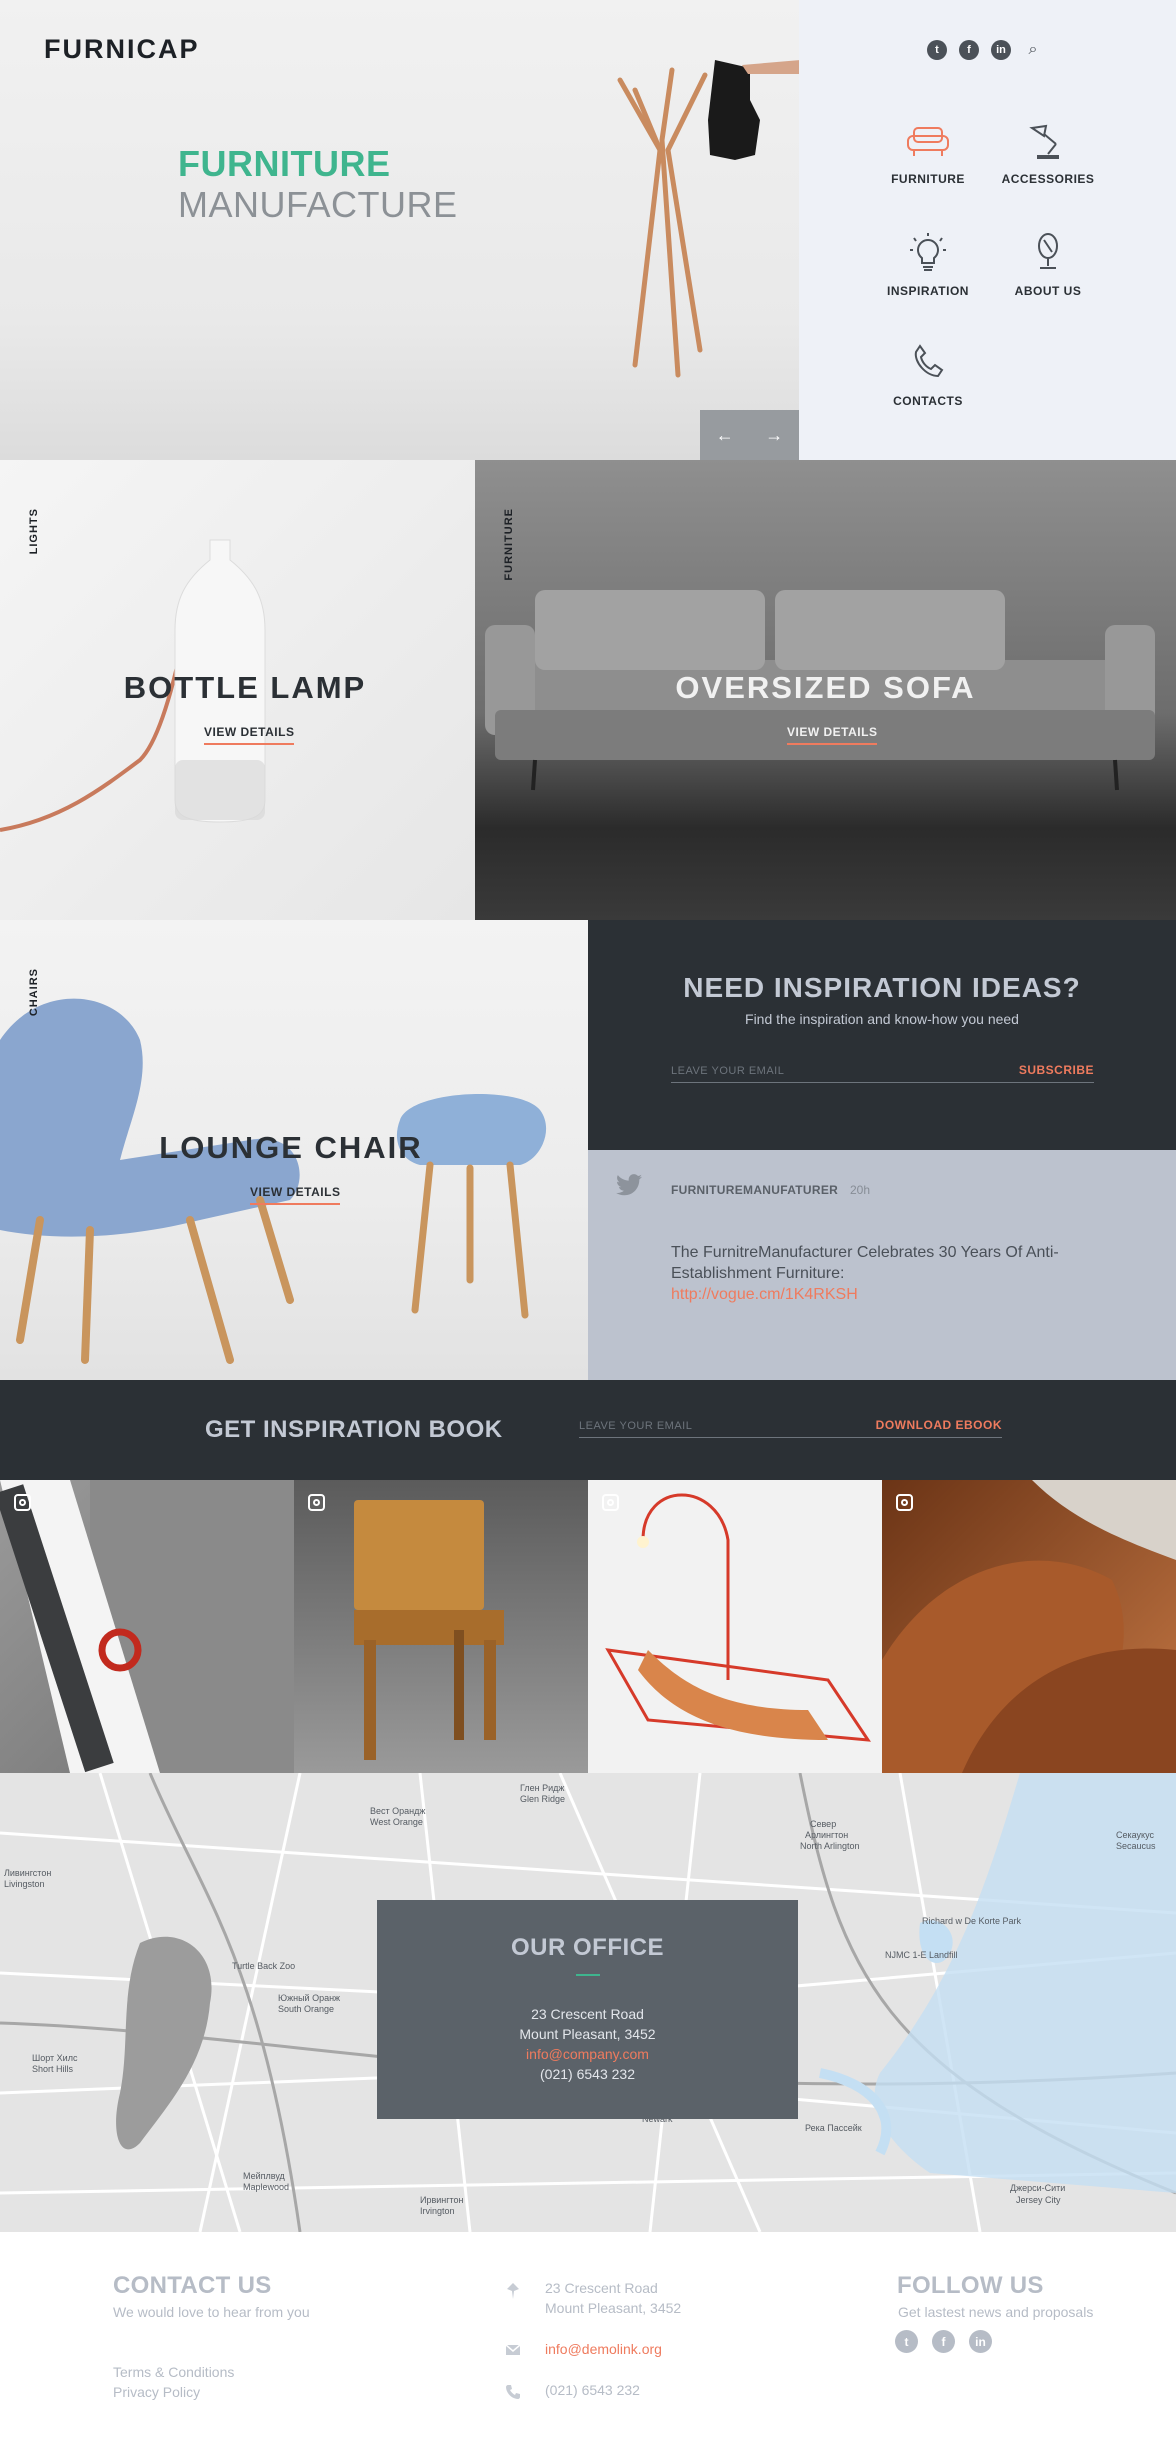 This screenshot has height=2460, width=1176. What do you see at coordinates (970, 2285) in the screenshot?
I see `follow-title: FOLLOW US` at bounding box center [970, 2285].